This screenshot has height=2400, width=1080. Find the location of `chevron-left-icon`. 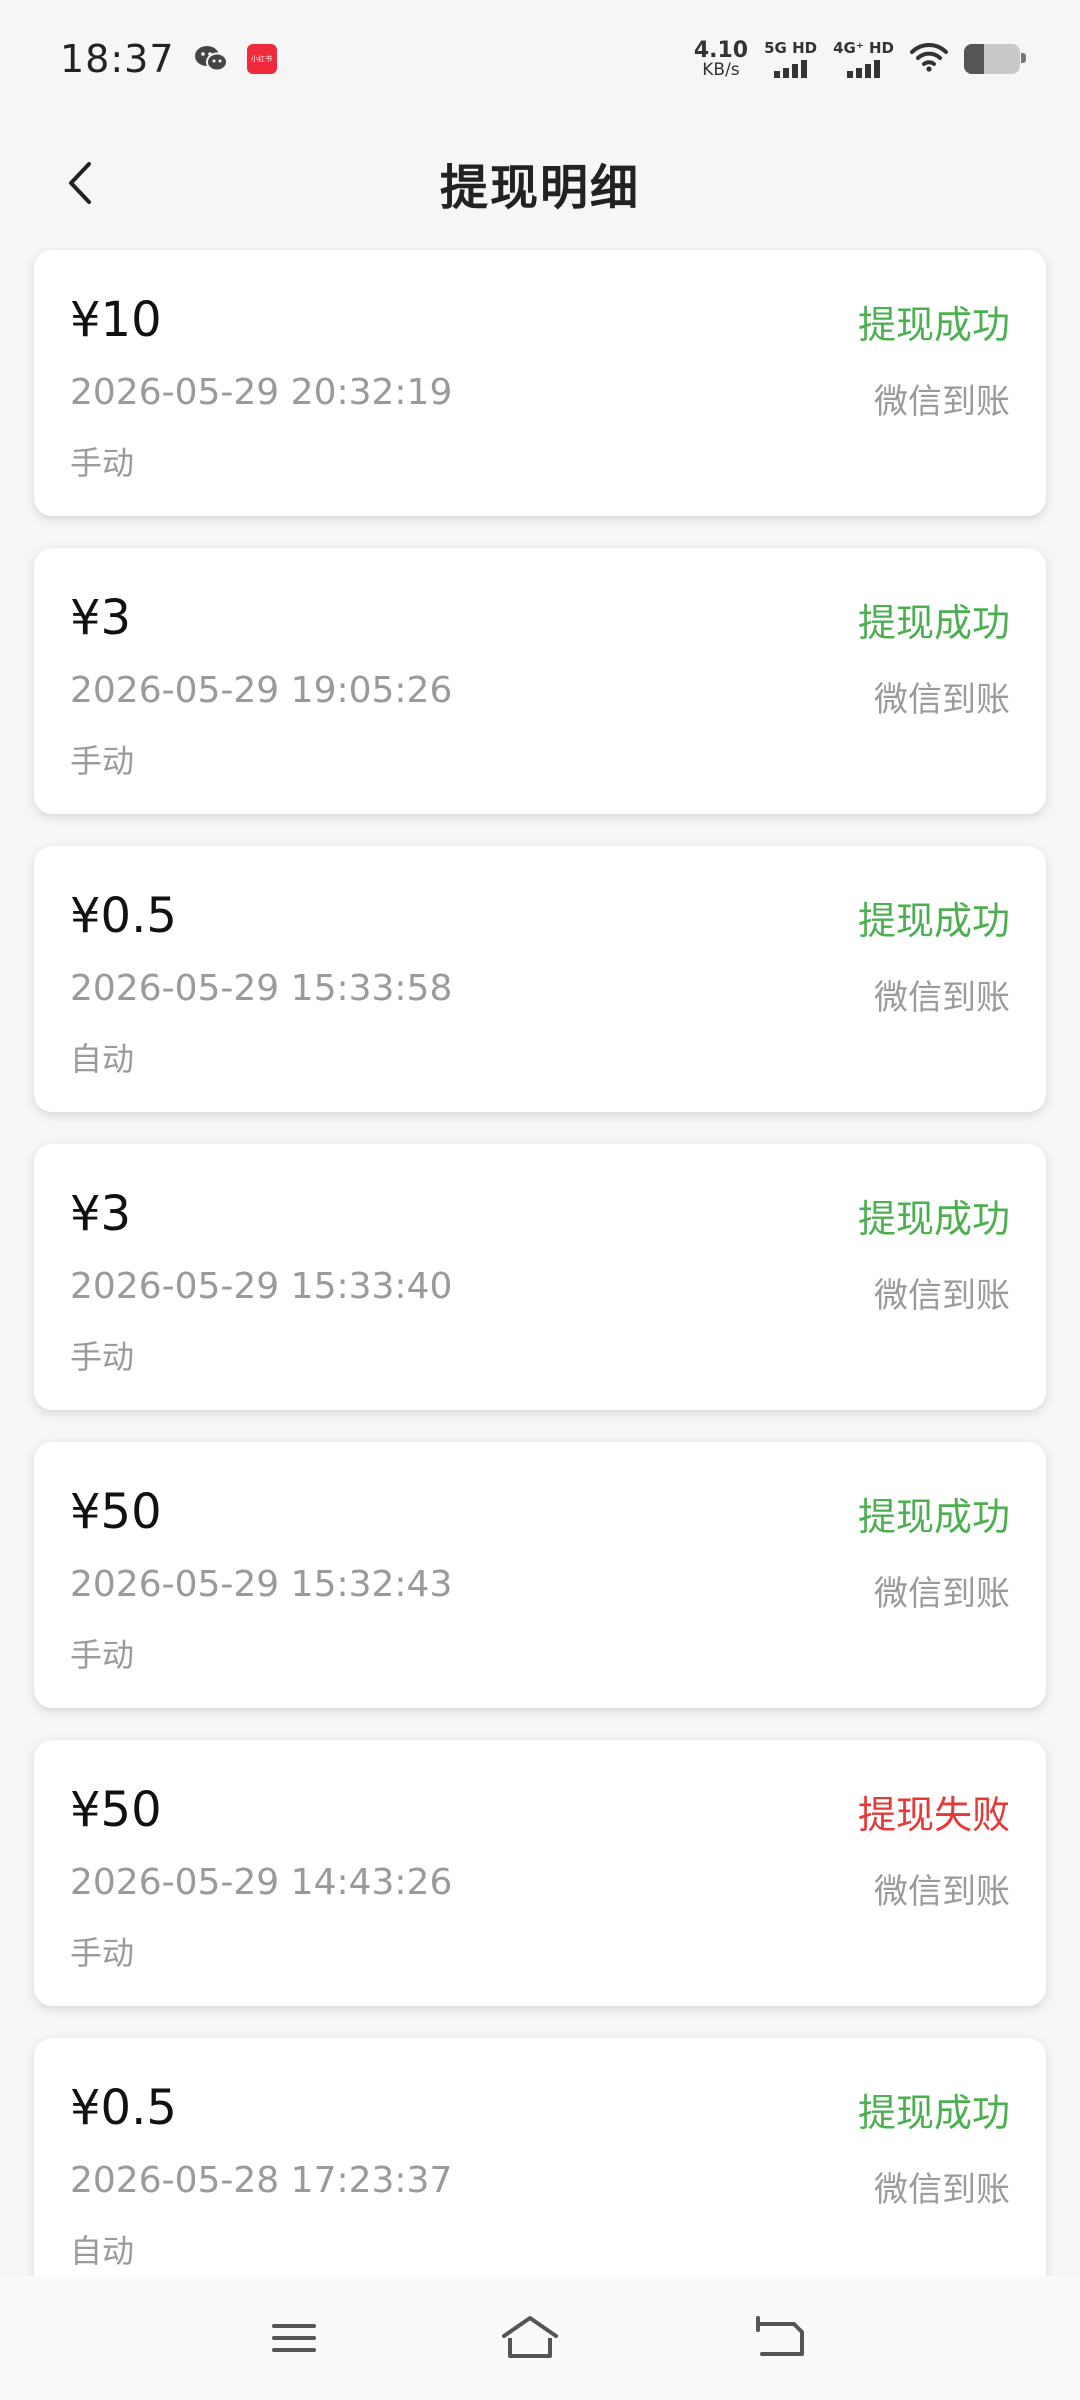

chevron-left-icon is located at coordinates (80, 183).